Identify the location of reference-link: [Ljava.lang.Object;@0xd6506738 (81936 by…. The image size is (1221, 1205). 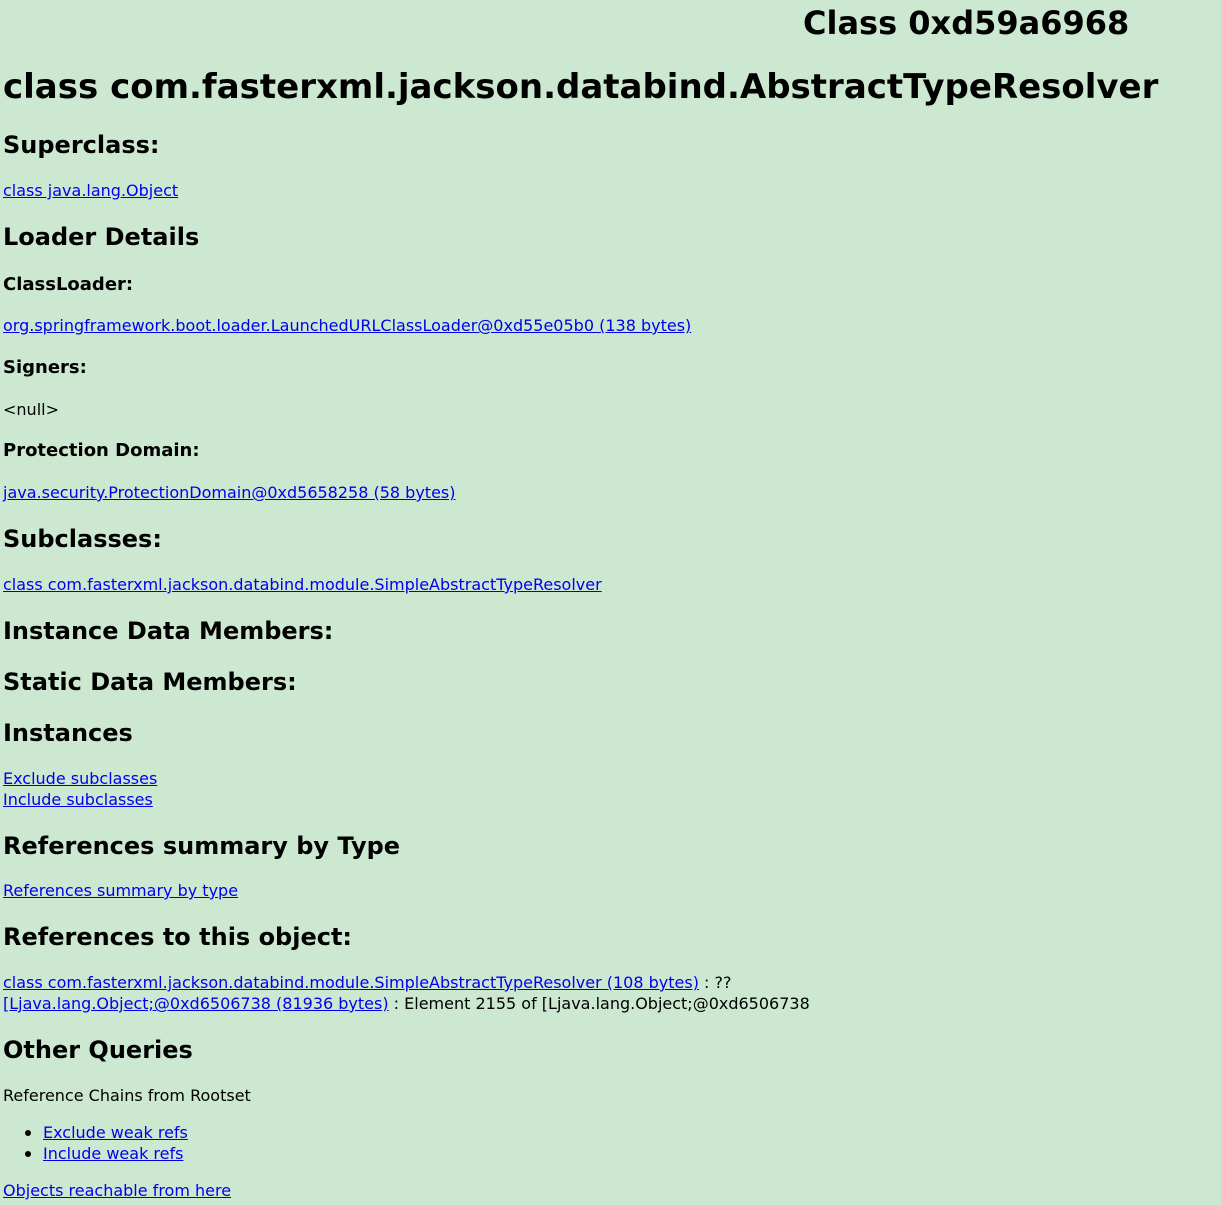
(196, 1003).